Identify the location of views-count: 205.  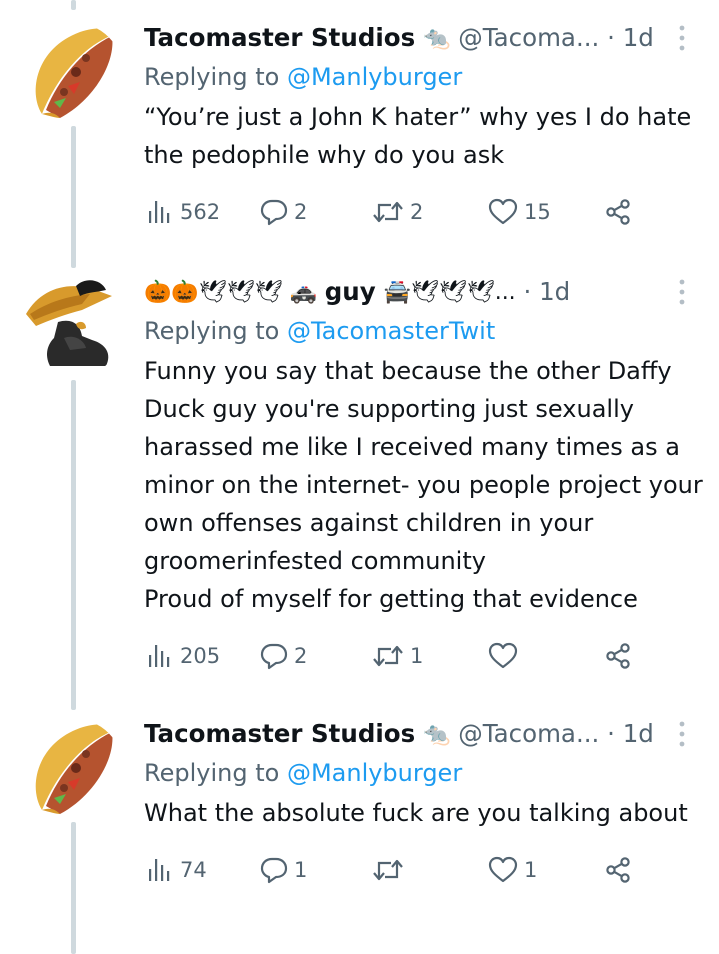
(200, 656).